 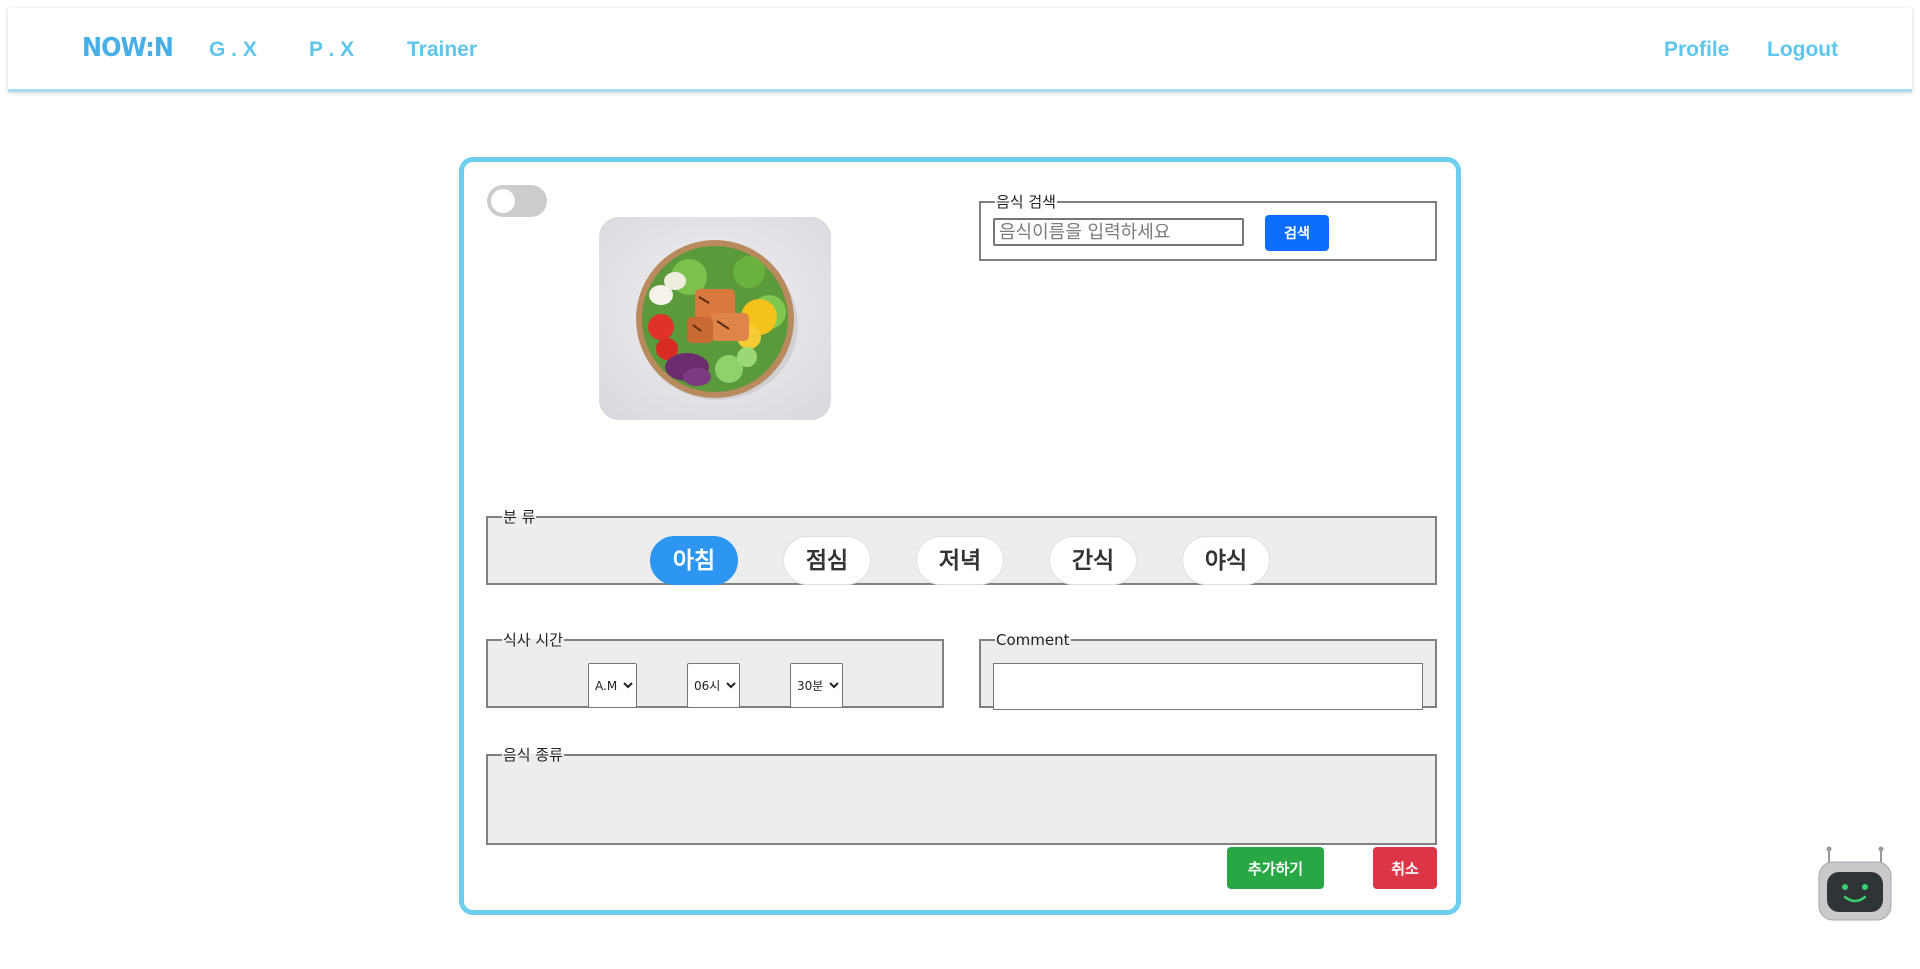 I want to click on cancel-button: 취소, so click(x=1405, y=868).